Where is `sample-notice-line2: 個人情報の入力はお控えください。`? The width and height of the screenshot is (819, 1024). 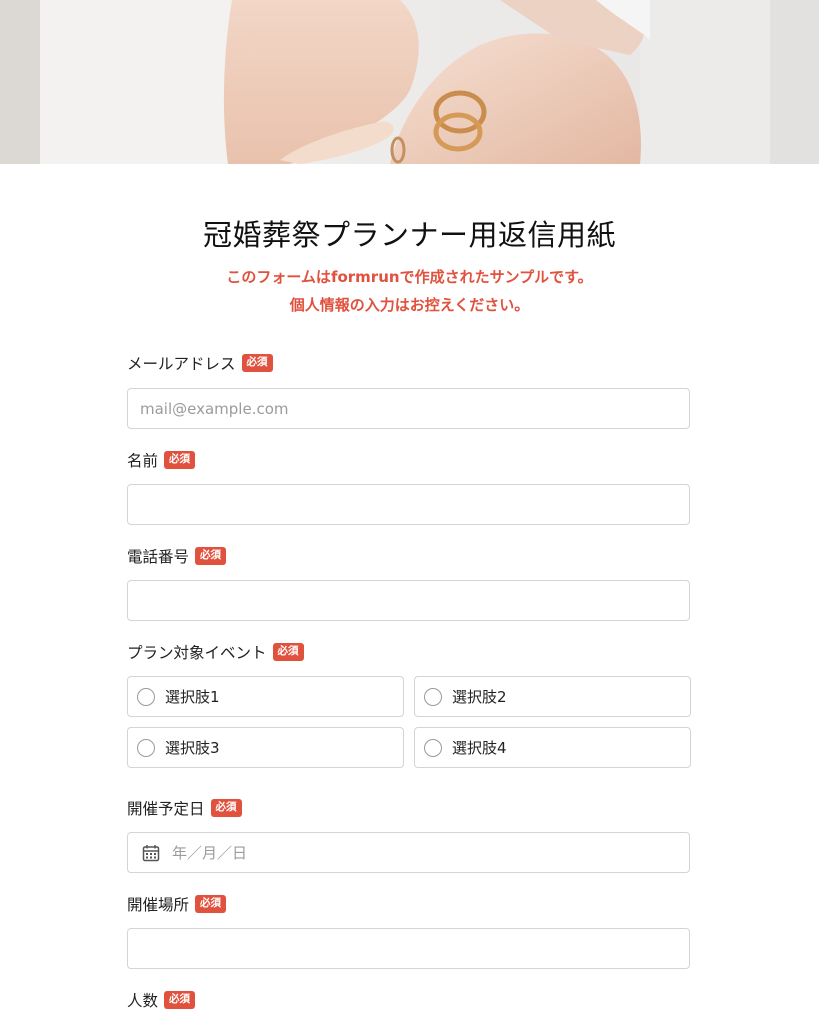
sample-notice-line2: 個人情報の入力はお控えください。 is located at coordinates (409, 305).